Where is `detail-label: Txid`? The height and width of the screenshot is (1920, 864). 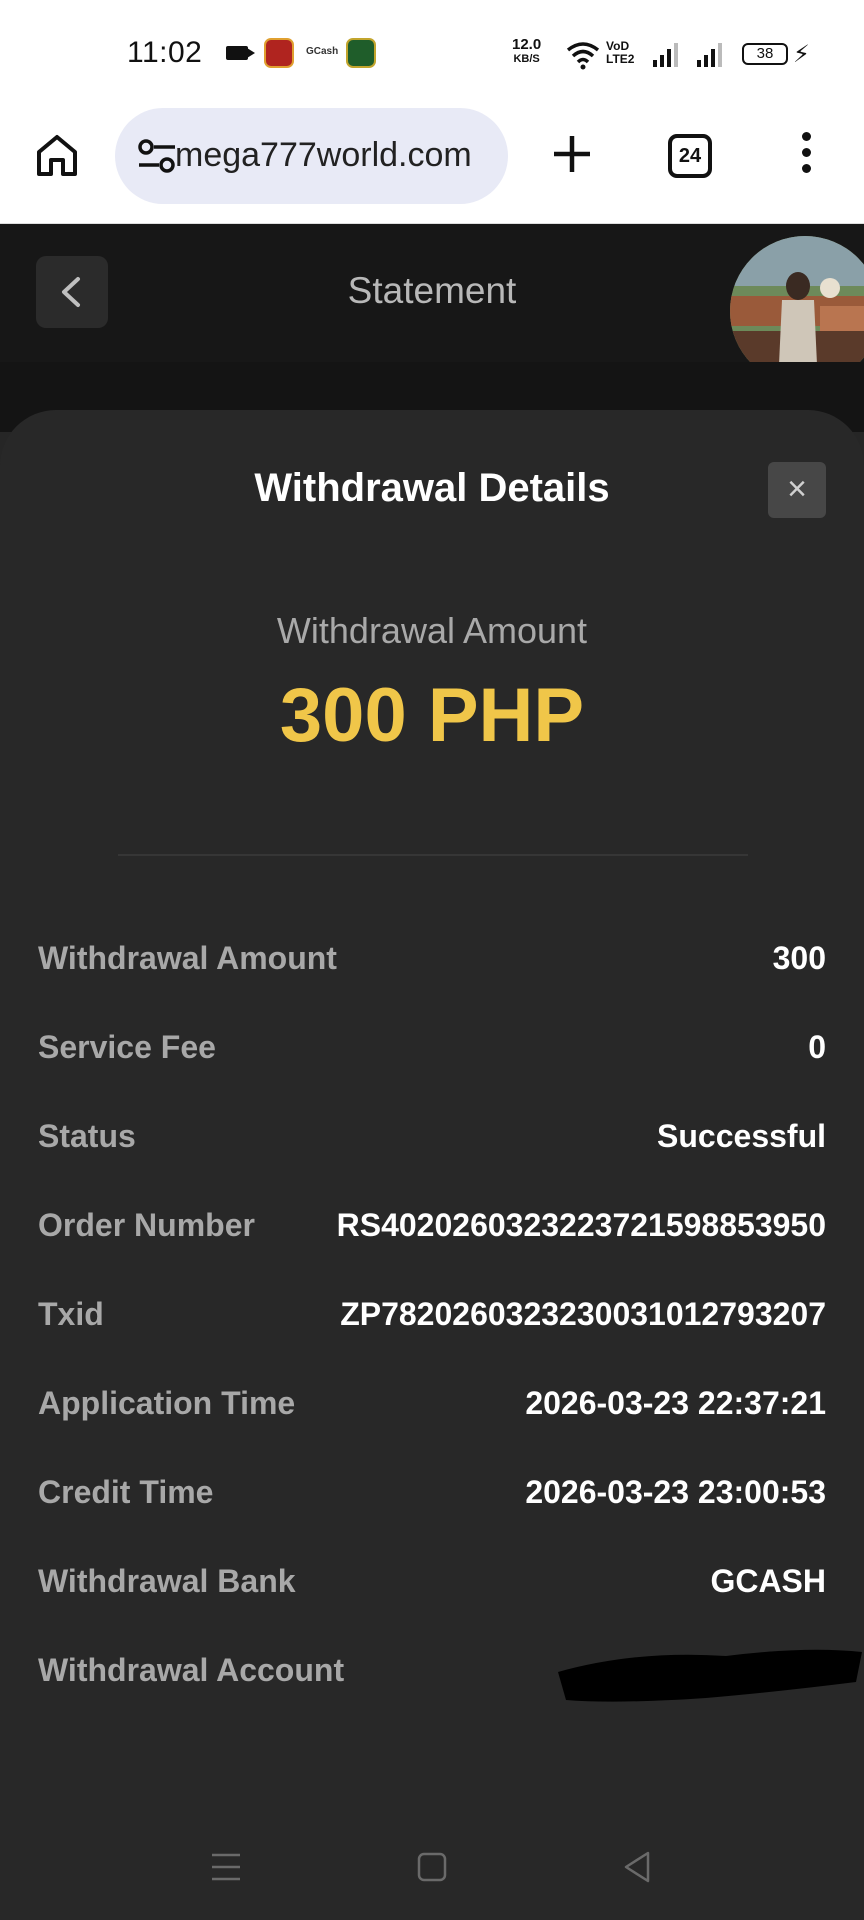
detail-label: Txid is located at coordinates (71, 1314).